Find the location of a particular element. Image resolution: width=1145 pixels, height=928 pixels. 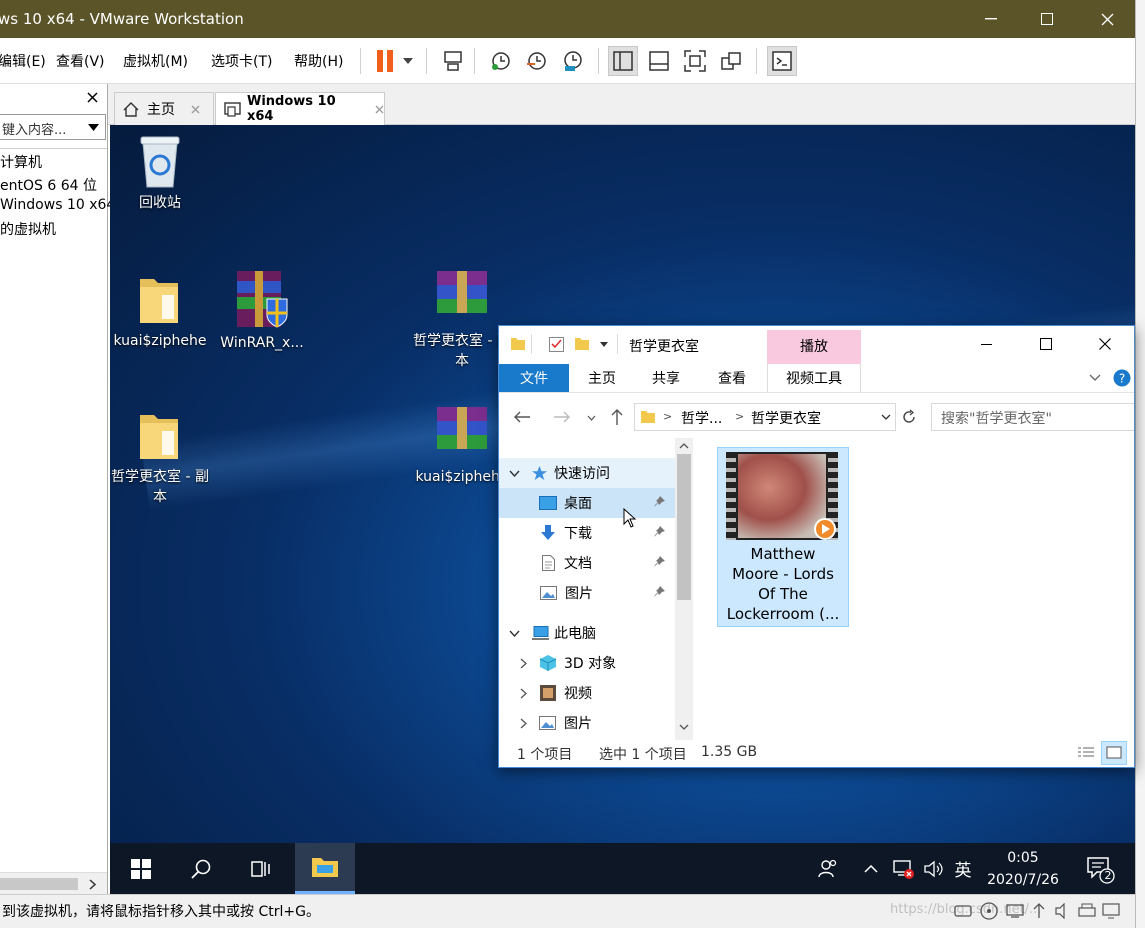

ime-indicator: 英 is located at coordinates (963, 868).